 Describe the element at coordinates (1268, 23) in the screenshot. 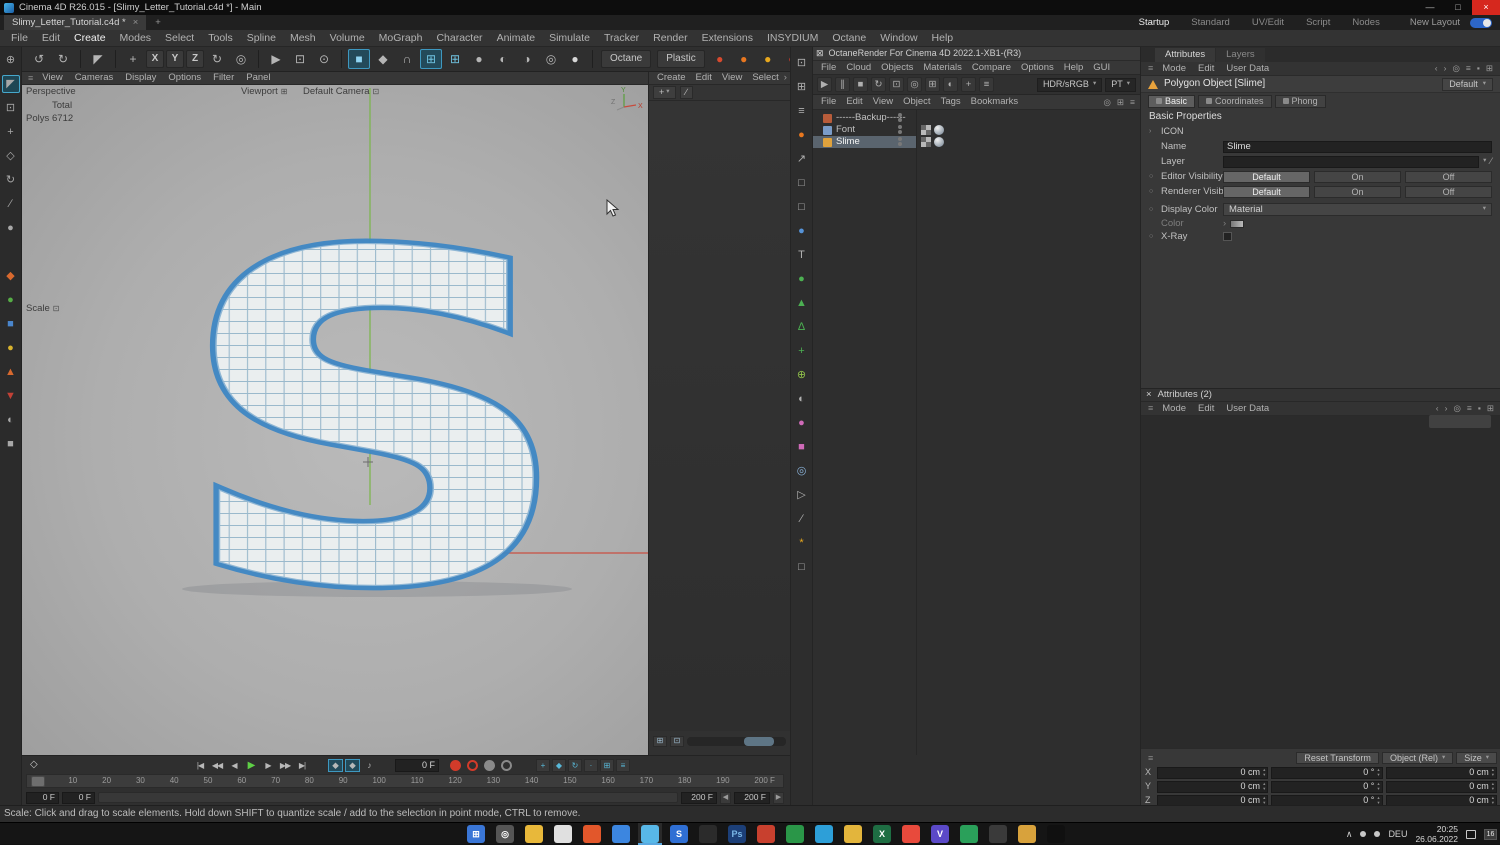

I see `layout-button: UV/Edit` at that location.